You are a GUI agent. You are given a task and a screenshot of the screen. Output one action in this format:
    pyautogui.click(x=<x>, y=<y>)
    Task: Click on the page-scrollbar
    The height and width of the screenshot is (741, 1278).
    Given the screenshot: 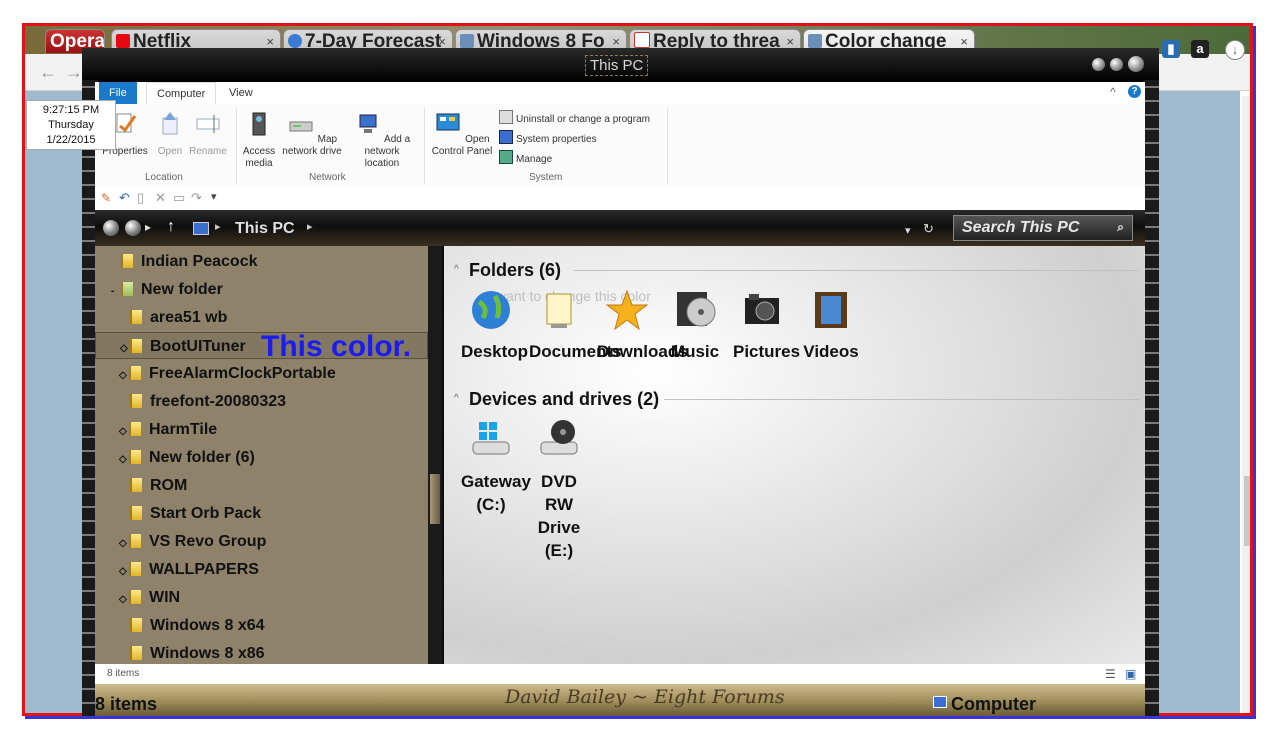 What is the action you would take?
    pyautogui.click(x=1246, y=404)
    